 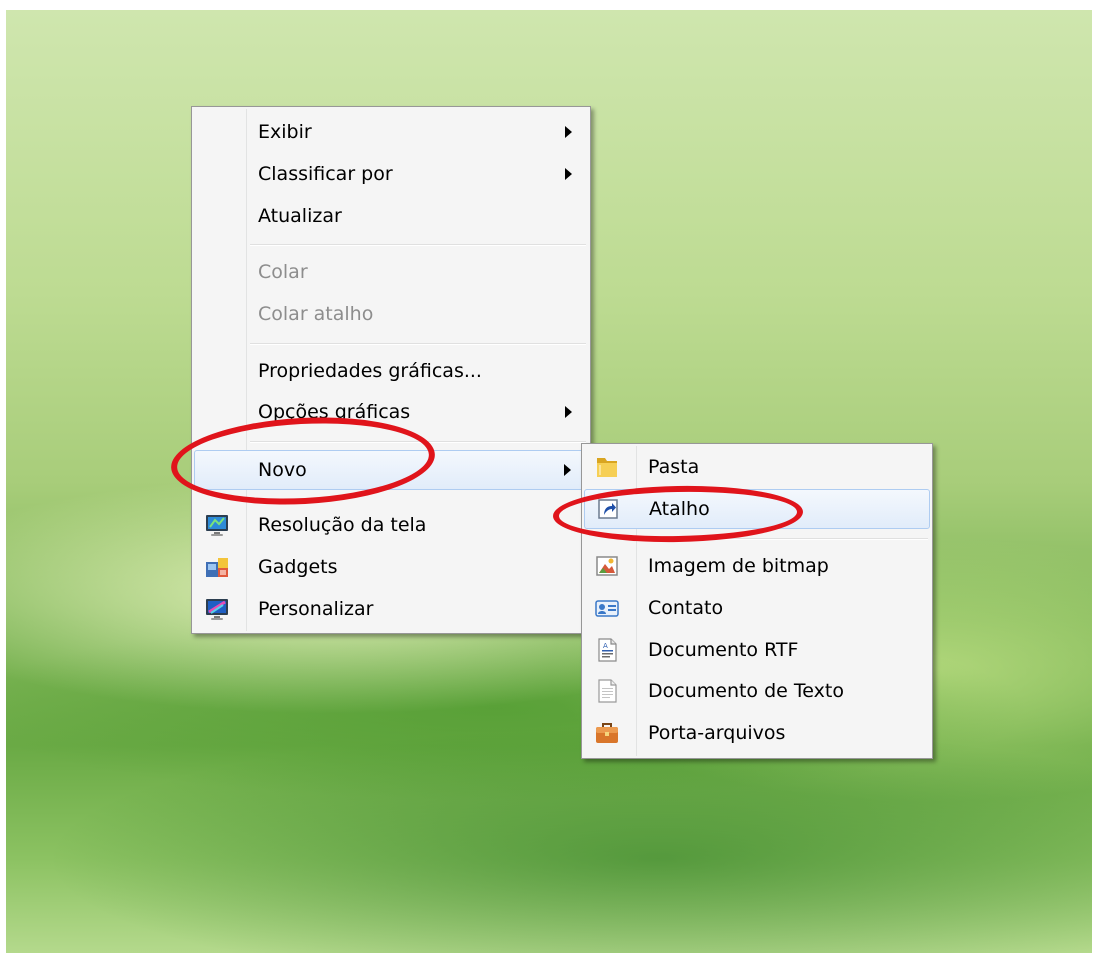 I want to click on submenu-item-porta-arquivos: Porta-arquivos, so click(x=757, y=733).